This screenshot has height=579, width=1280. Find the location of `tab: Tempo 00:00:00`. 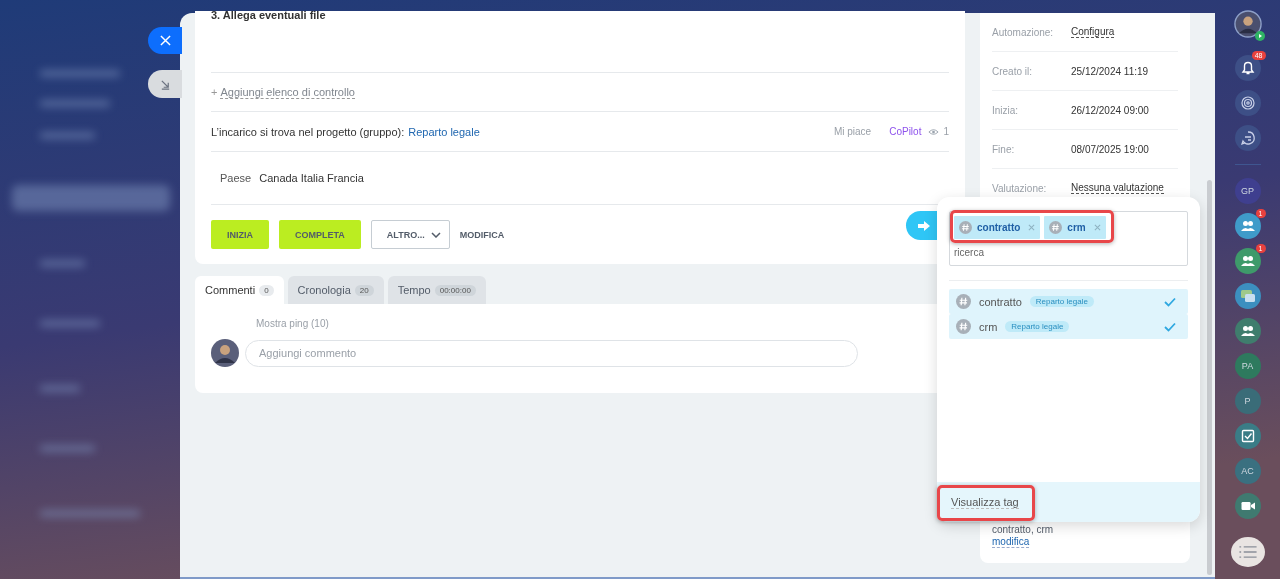

tab: Tempo 00:00:00 is located at coordinates (436, 290).